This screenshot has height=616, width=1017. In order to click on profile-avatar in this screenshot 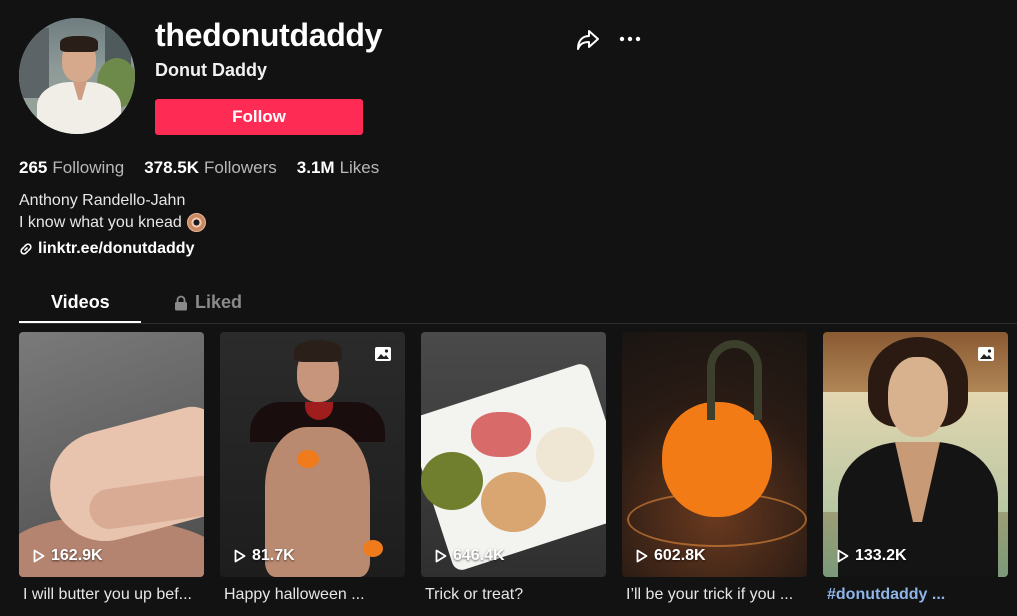, I will do `click(77, 76)`.